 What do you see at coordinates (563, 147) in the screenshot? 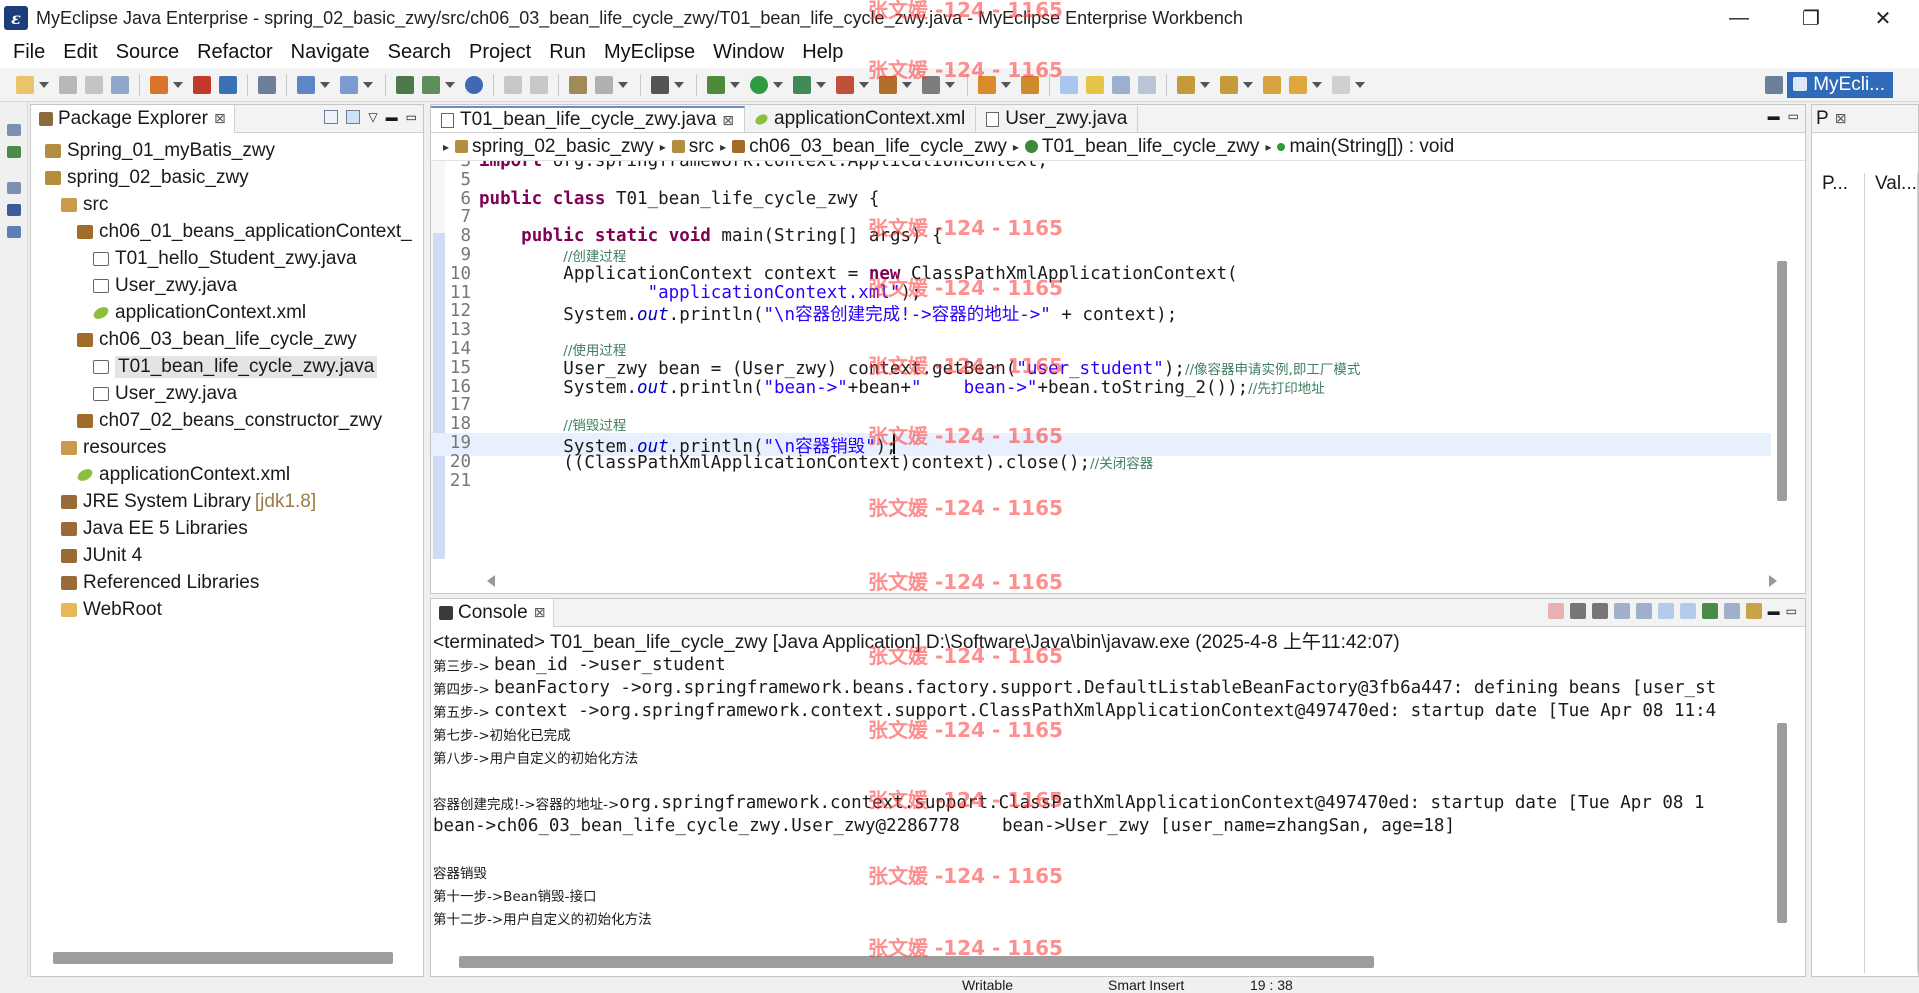
I see `breadcrumb-project: spring_02_basic_zwy` at bounding box center [563, 147].